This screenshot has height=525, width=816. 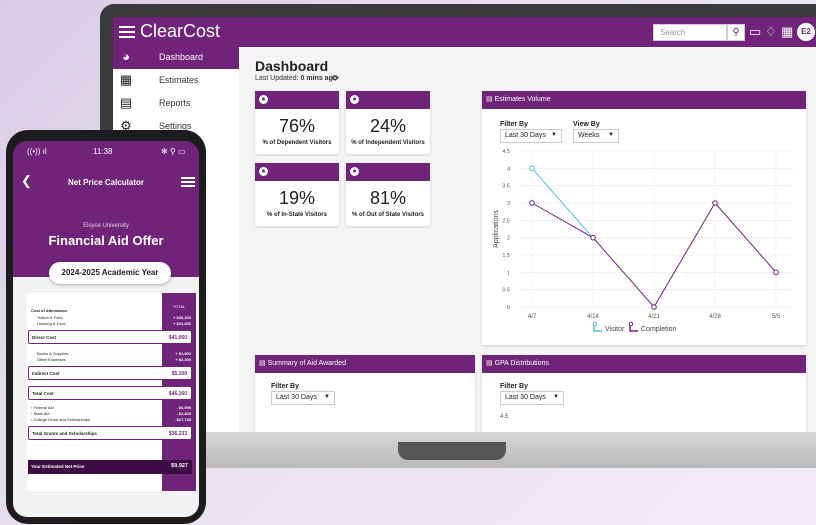 What do you see at coordinates (173, 151) in the screenshot?
I see `battery-icon: ✻ ⚲ ▭` at bounding box center [173, 151].